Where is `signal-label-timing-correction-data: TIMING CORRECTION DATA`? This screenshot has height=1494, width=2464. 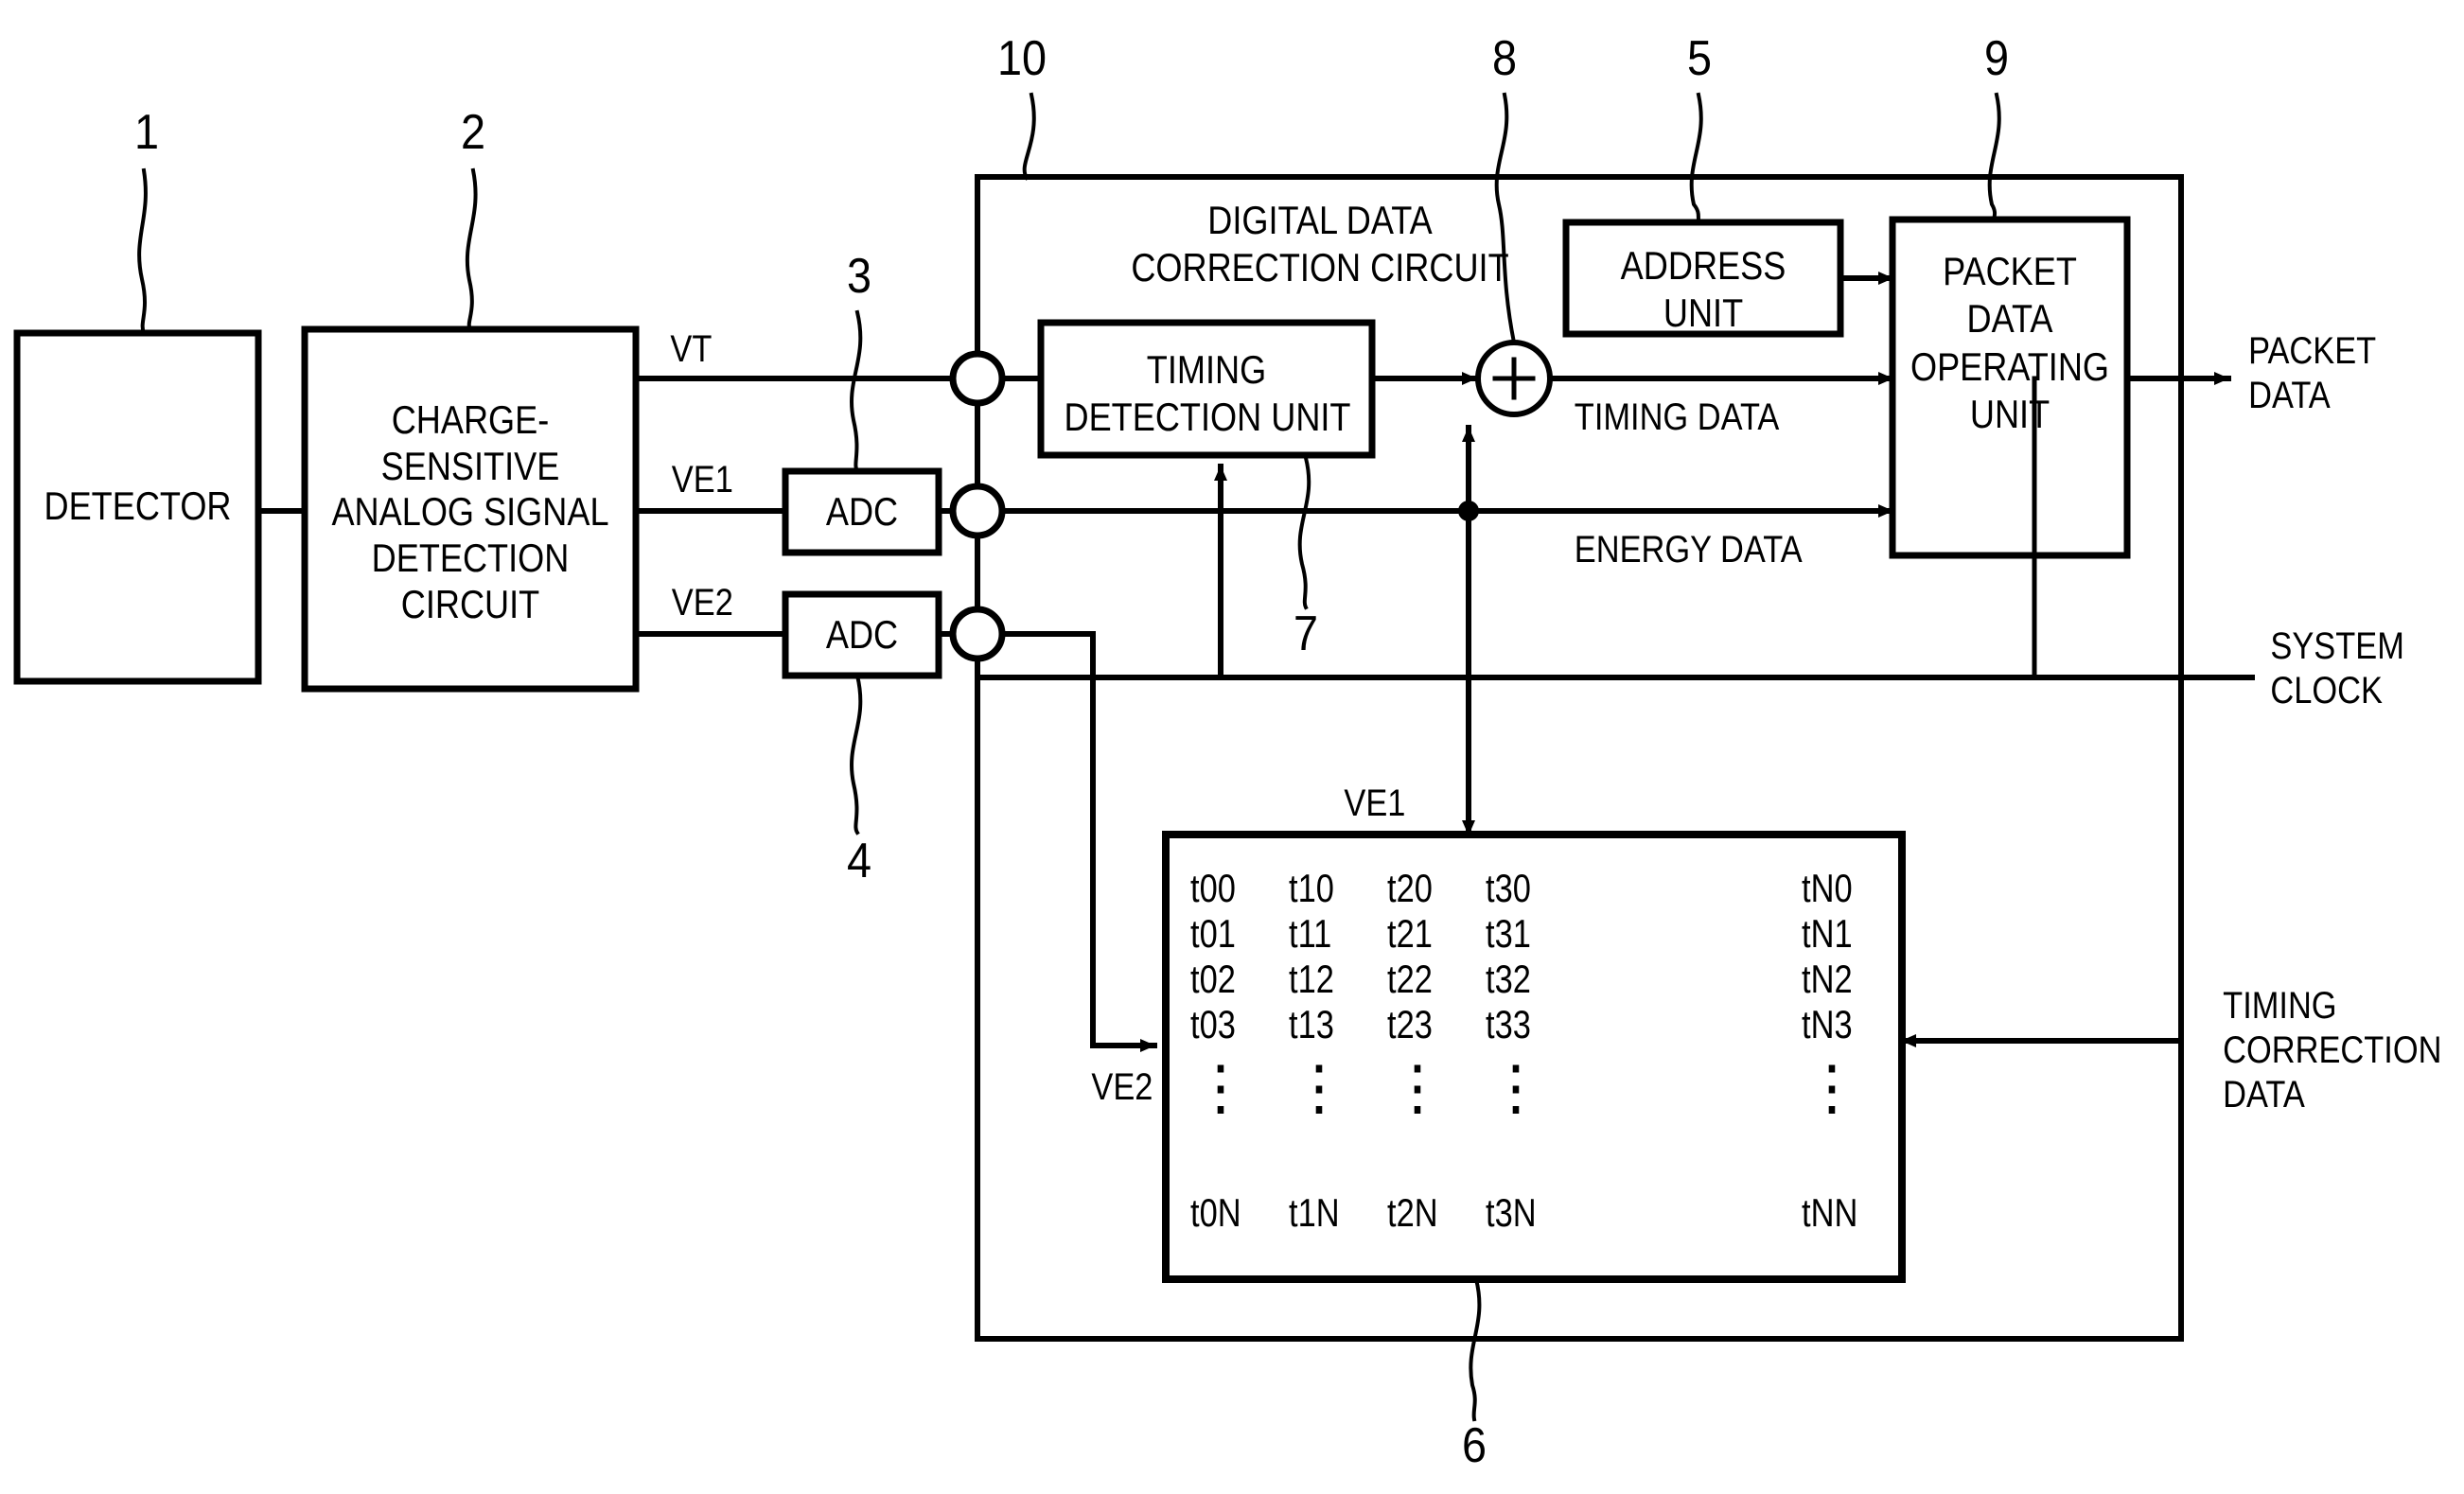
signal-label-timing-correction-data: TIMING CORRECTION DATA is located at coordinates (2332, 1050).